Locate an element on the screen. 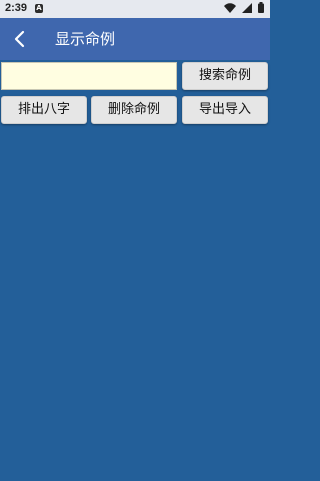  status-time: 2:39 is located at coordinates (16, 8).